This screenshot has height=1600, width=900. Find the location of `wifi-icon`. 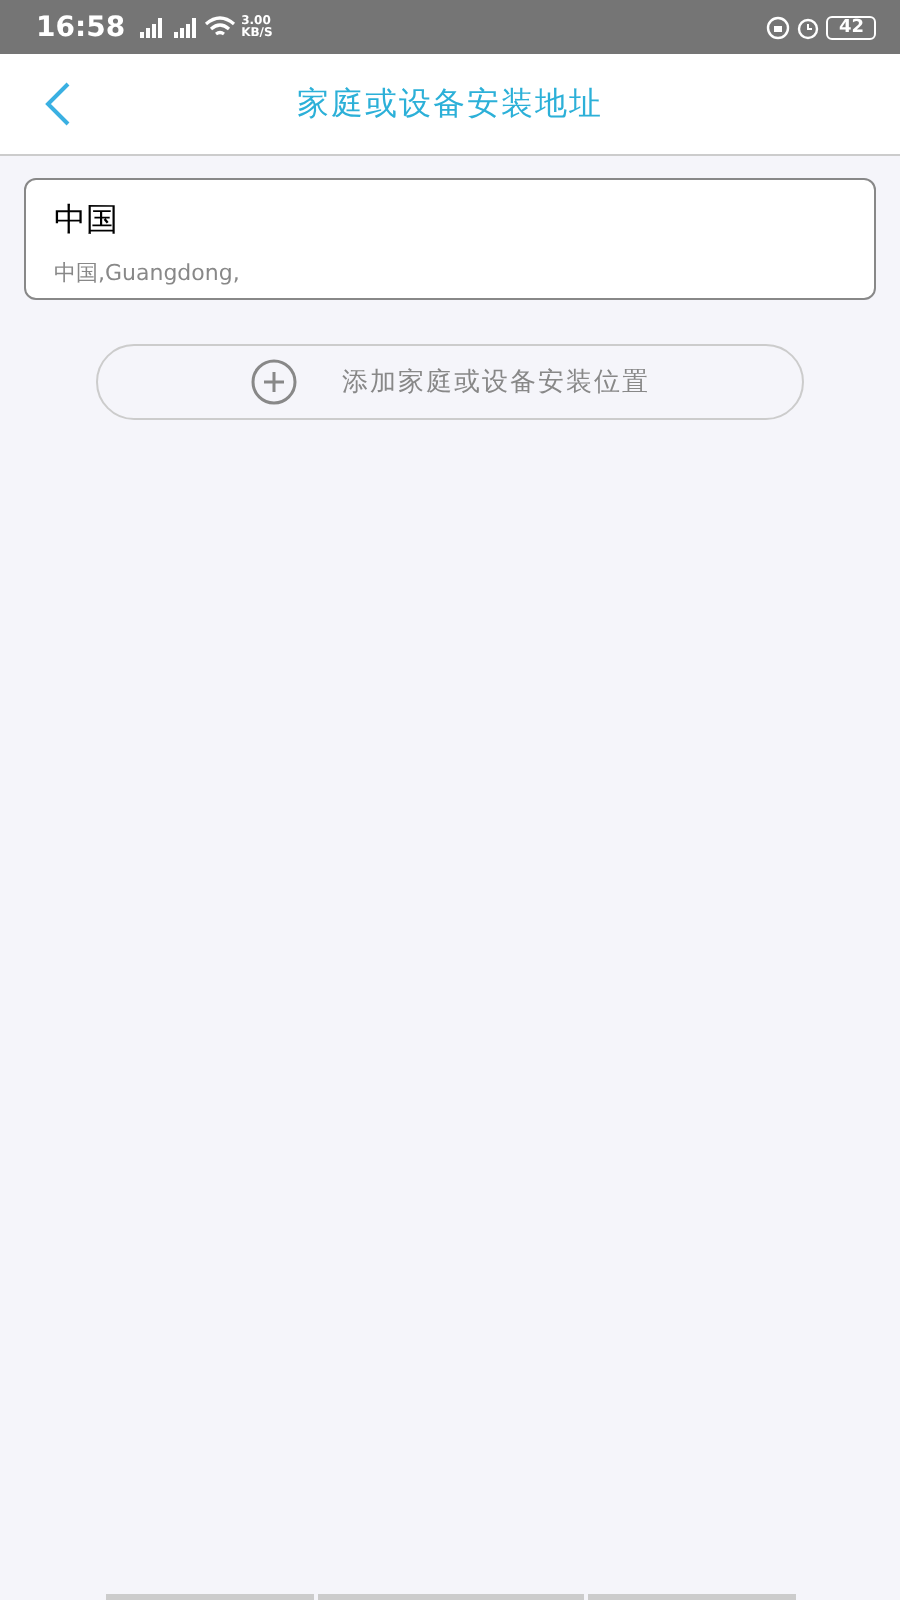

wifi-icon is located at coordinates (219, 27).